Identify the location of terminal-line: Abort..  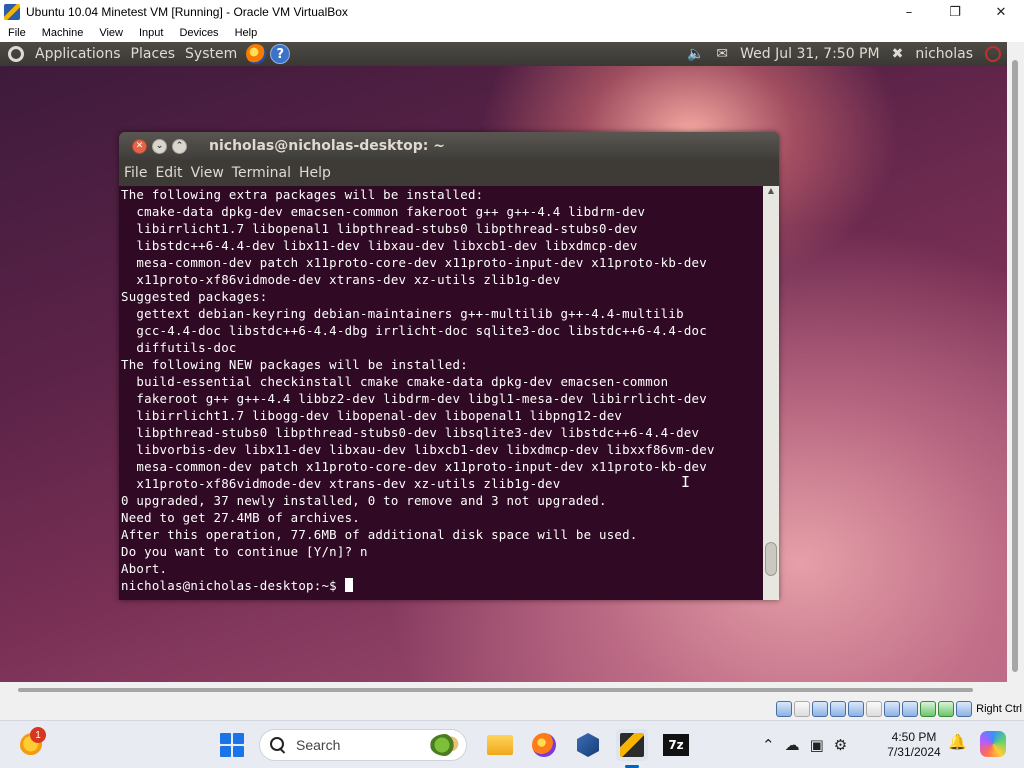
(144, 568).